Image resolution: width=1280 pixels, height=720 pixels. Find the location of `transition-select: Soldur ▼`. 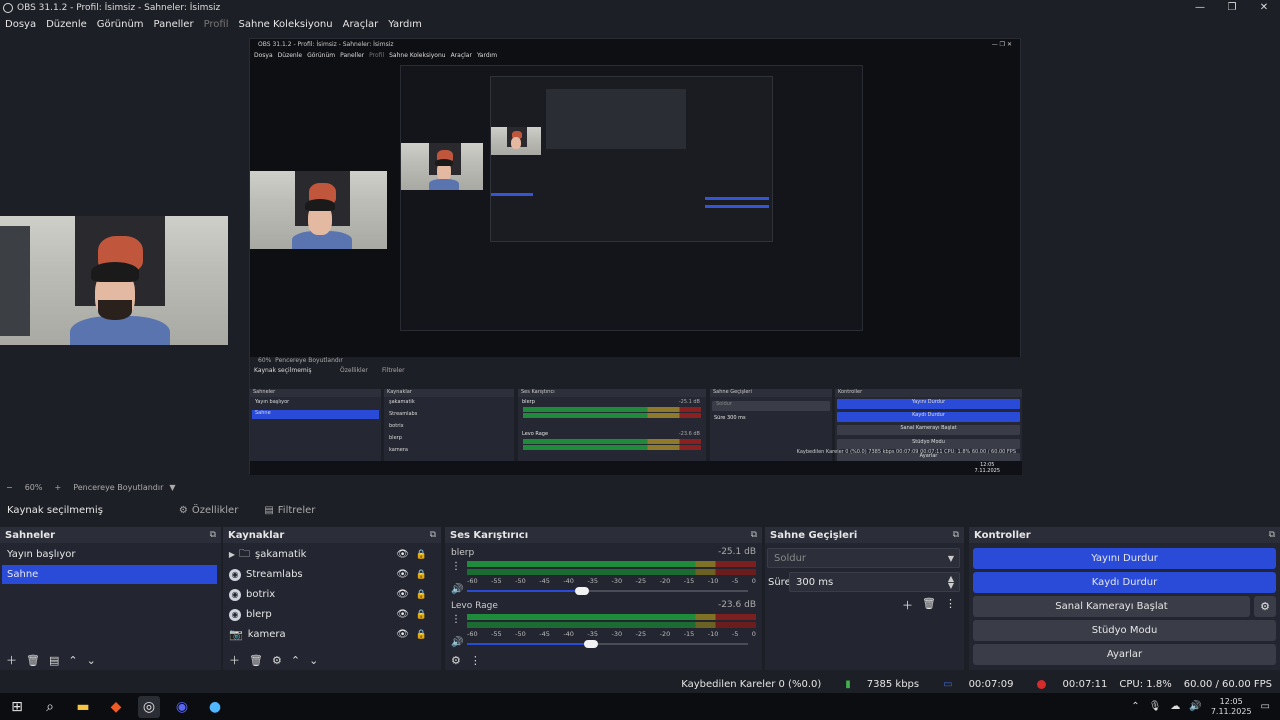

transition-select: Soldur ▼ is located at coordinates (863, 558).